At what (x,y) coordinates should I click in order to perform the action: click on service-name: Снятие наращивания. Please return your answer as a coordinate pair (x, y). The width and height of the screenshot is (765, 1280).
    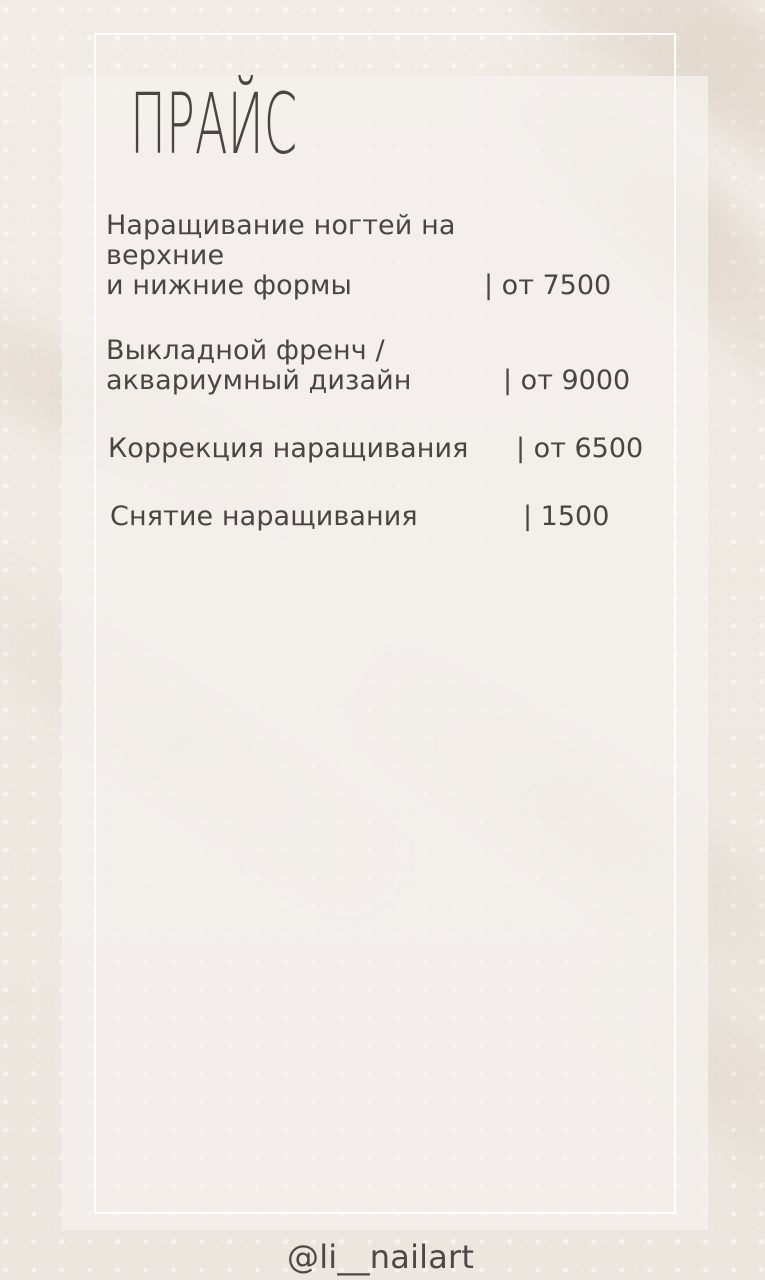
    Looking at the image, I should click on (264, 516).